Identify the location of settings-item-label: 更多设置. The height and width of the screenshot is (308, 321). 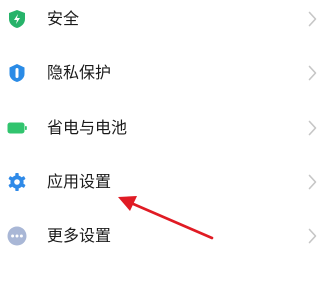
(79, 235).